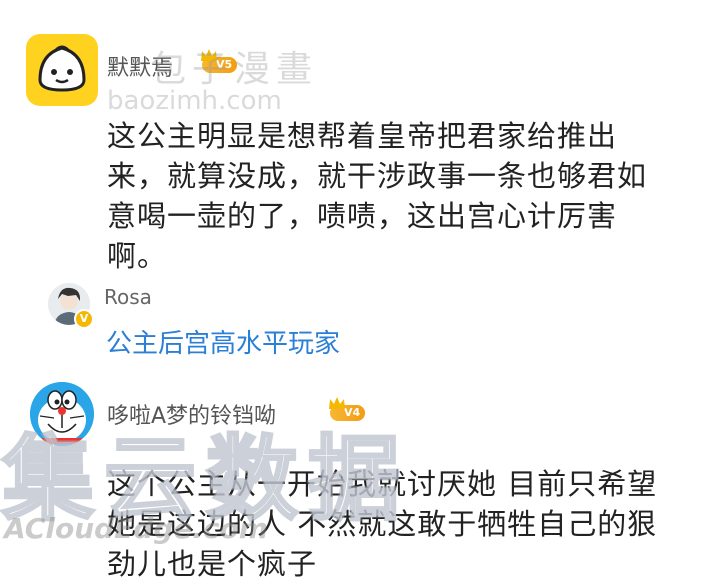 The image size is (720, 584). I want to click on brand-url-watermark: ACloudEdge.com, so click(136, 528).